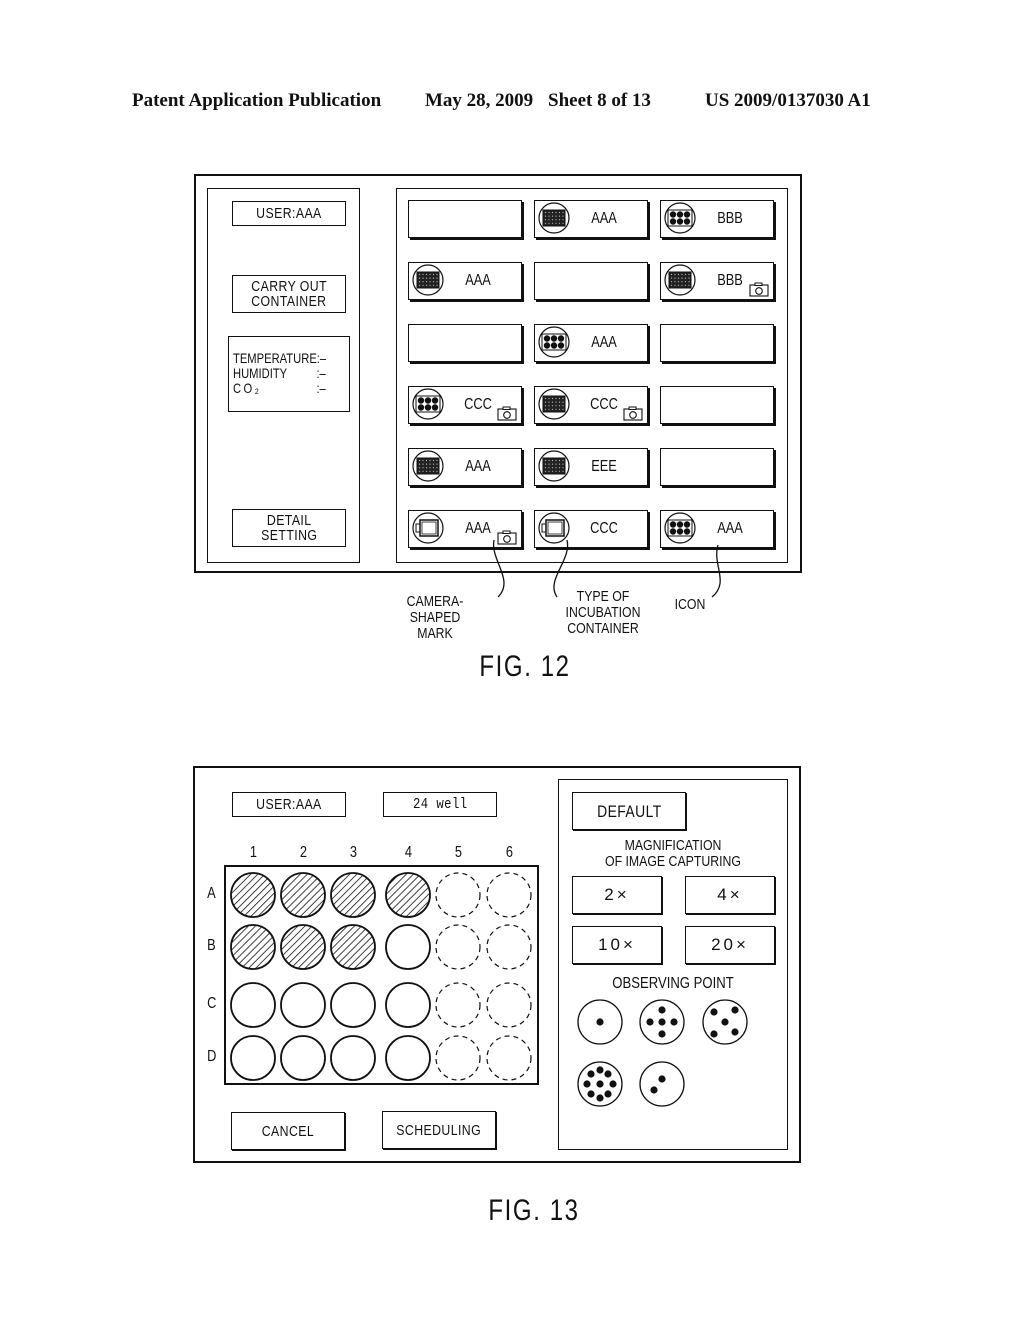  Describe the element at coordinates (408, 947) in the screenshot. I see `well-B4` at that location.